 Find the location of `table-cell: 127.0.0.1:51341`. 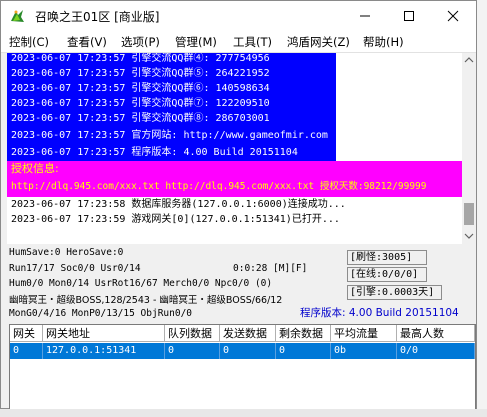

table-cell: 127.0.0.1:51341 is located at coordinates (104, 351).